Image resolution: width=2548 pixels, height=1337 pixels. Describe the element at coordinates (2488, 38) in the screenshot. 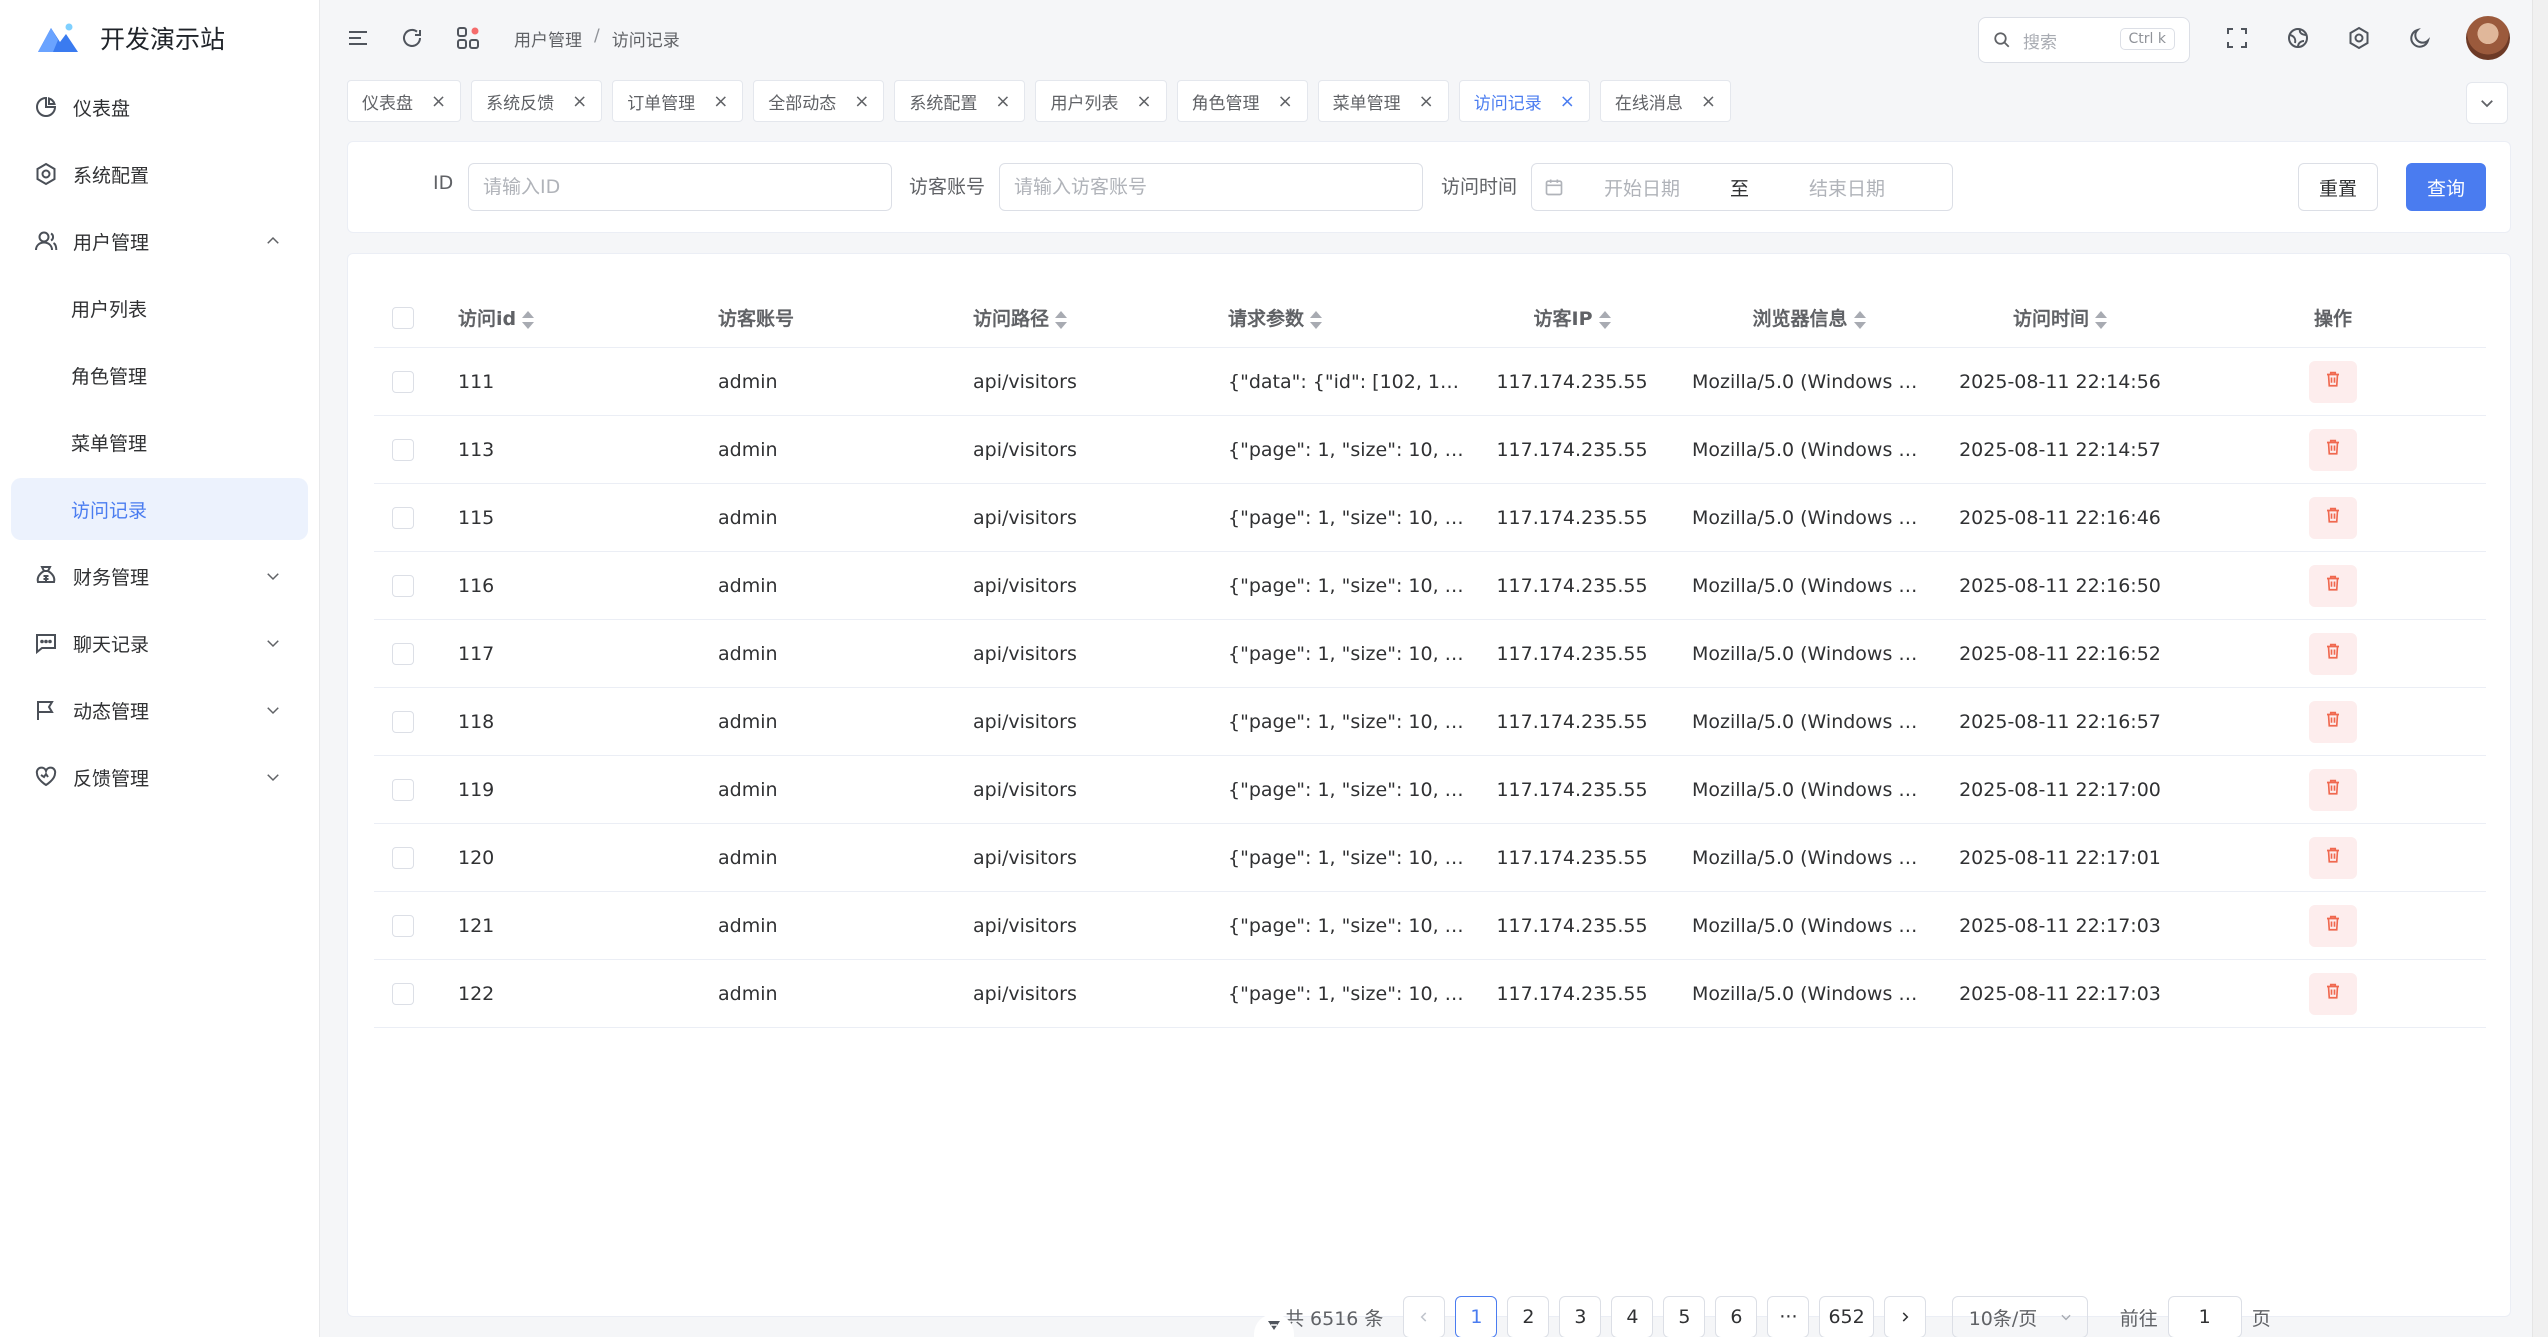

I see `user-avatar` at that location.